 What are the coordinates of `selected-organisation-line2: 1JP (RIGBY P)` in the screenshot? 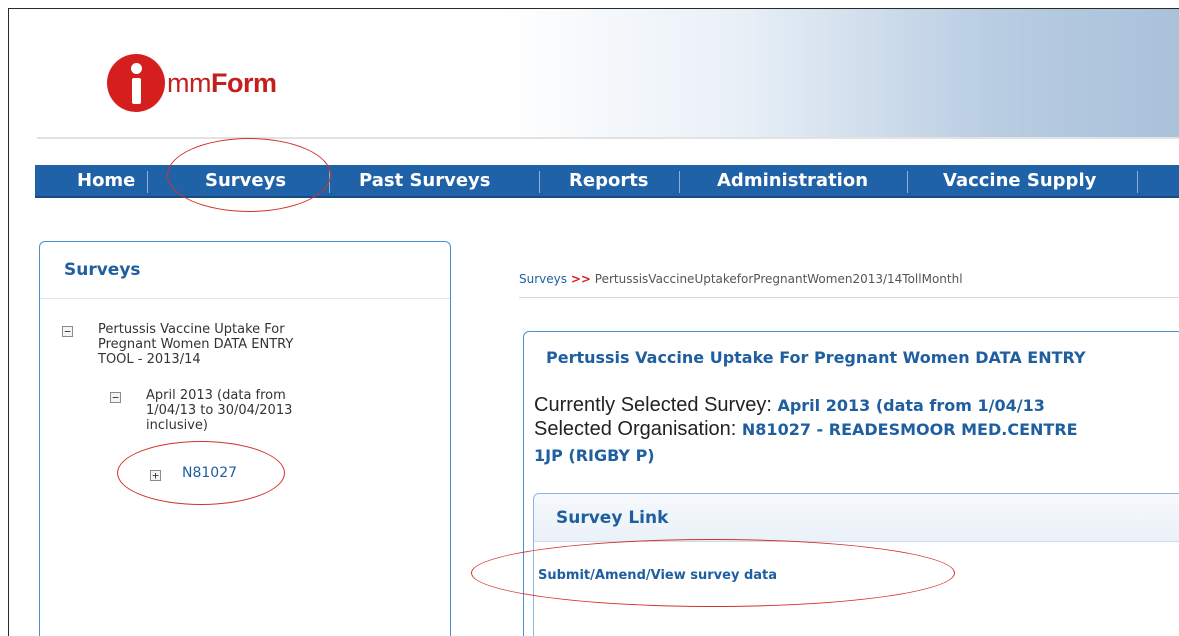 It's located at (594, 455).